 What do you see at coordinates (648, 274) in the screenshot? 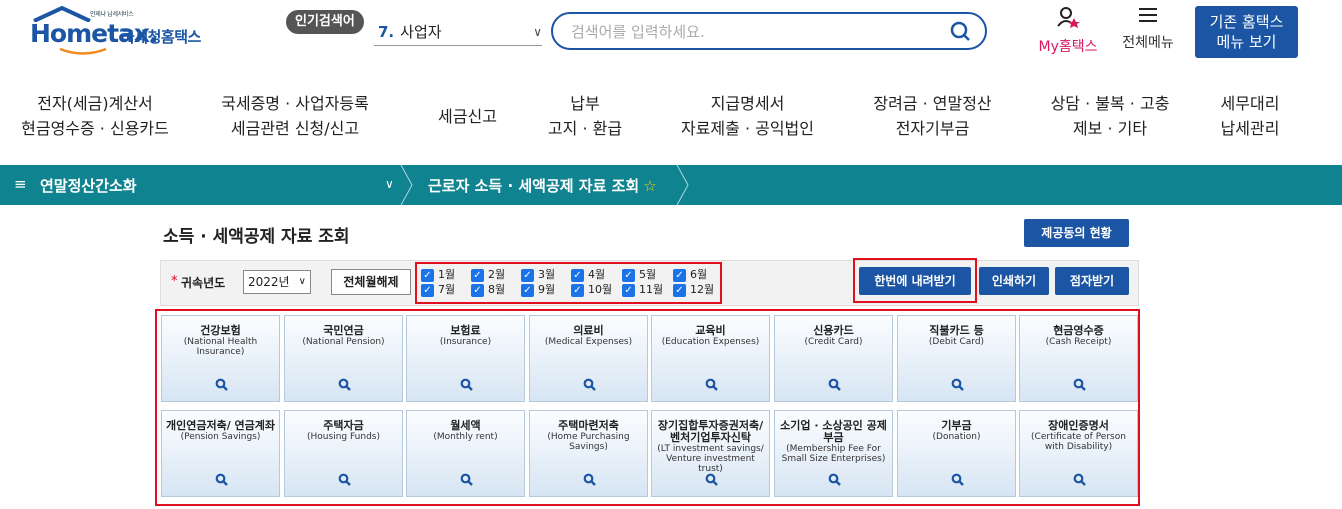
I see `month-label: 5월` at bounding box center [648, 274].